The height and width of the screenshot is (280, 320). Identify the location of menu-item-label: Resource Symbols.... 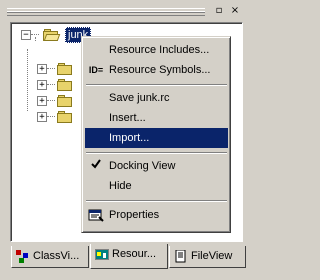
(160, 70).